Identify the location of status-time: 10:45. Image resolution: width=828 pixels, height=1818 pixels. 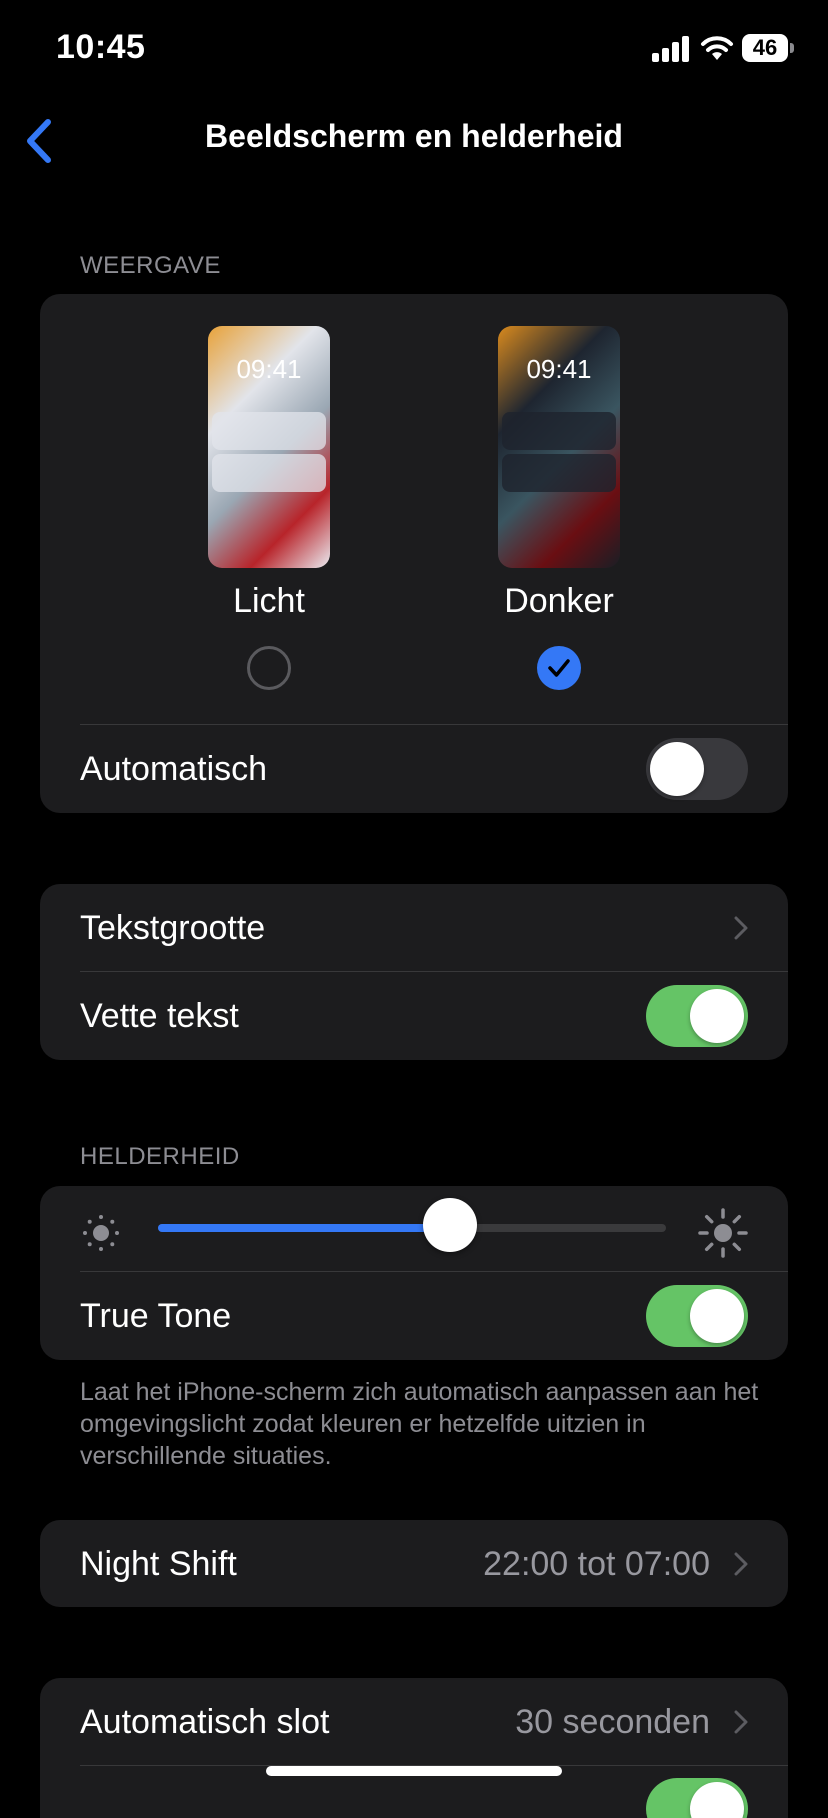
(101, 47).